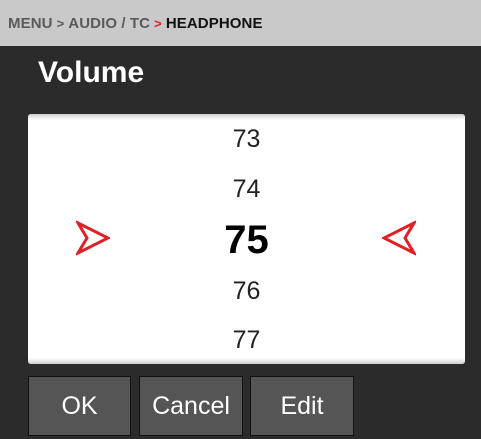 The image size is (481, 439). I want to click on edit-button: Edit, so click(302, 406).